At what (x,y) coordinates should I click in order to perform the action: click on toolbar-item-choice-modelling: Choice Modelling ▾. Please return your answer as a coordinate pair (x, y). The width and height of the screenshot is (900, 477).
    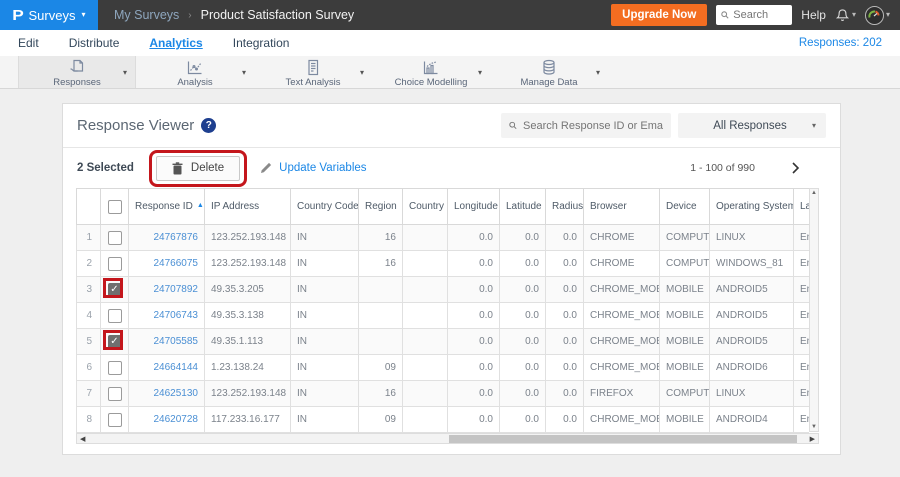
    Looking at the image, I should click on (431, 72).